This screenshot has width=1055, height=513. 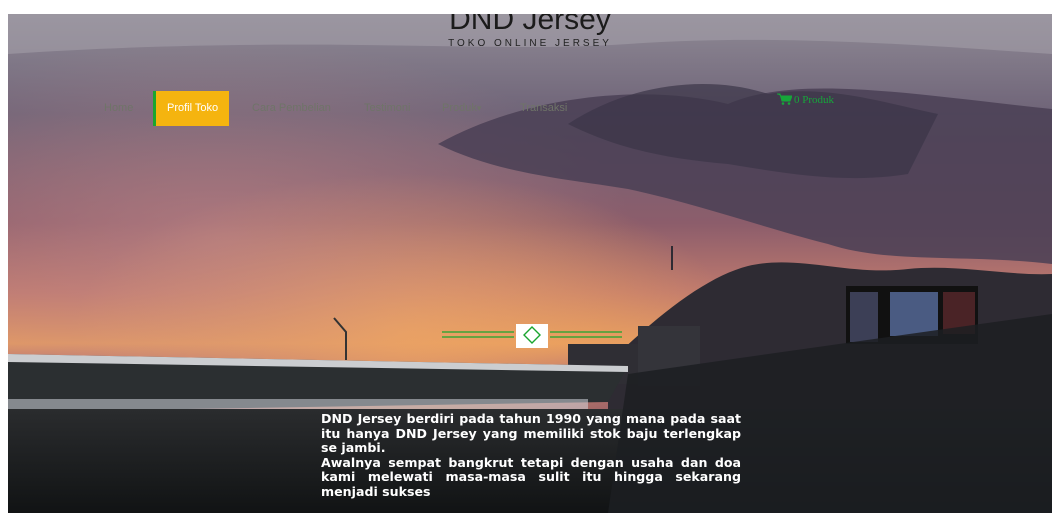 What do you see at coordinates (530, 27) in the screenshot?
I see `brand-title: DND Jersey` at bounding box center [530, 27].